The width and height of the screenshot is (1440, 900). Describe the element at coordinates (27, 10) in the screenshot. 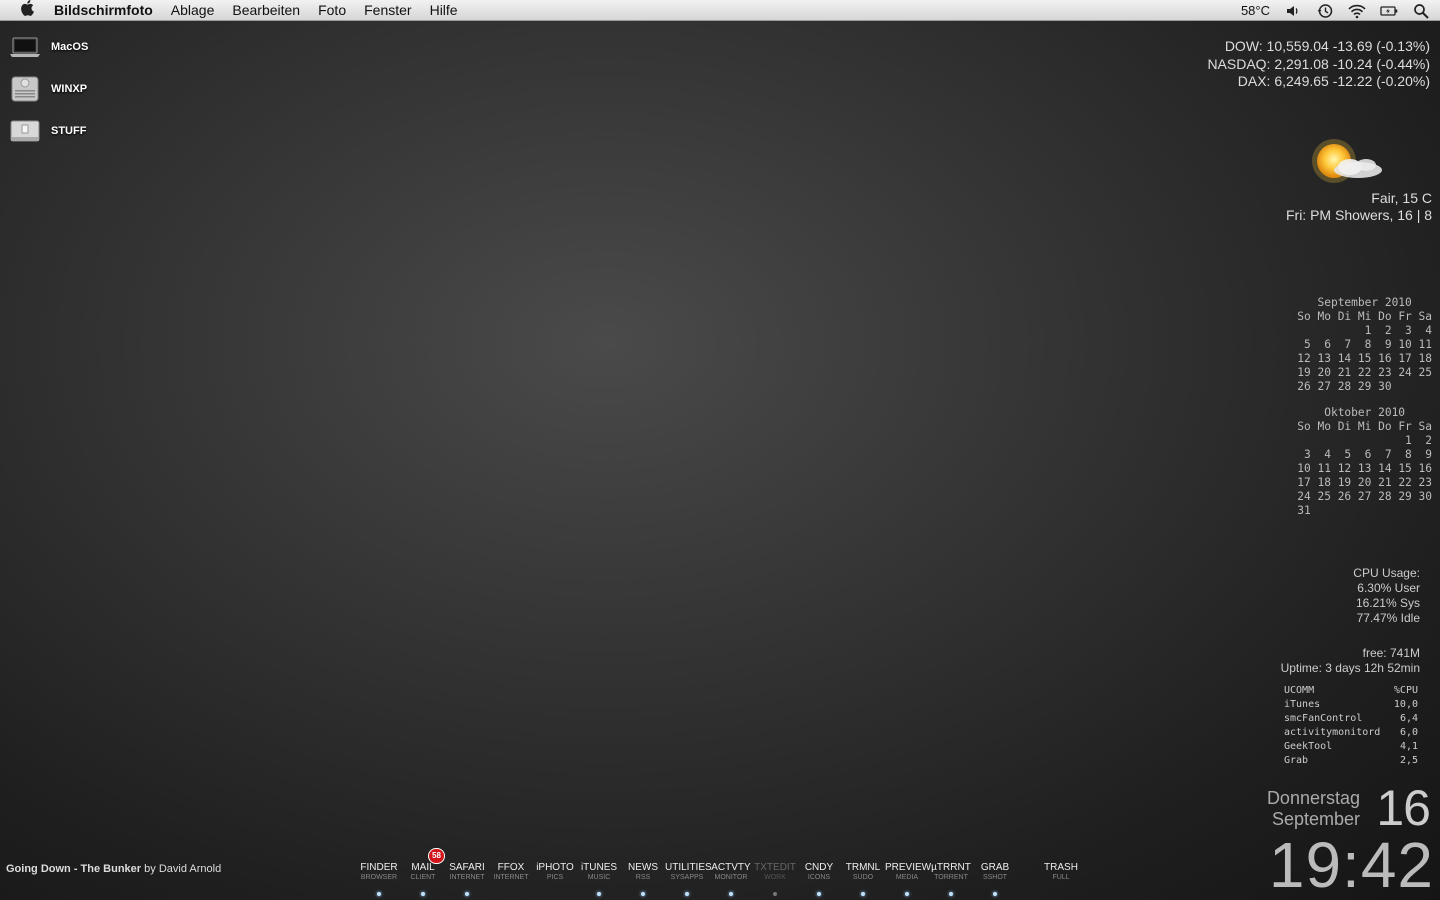

I see `apple-icon` at that location.